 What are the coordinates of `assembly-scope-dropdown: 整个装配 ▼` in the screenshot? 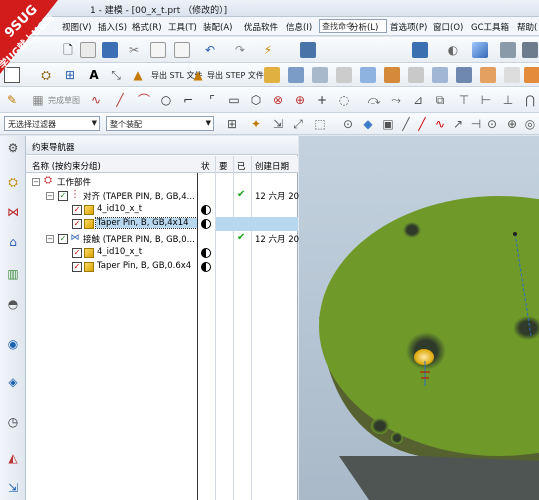 It's located at (160, 123).